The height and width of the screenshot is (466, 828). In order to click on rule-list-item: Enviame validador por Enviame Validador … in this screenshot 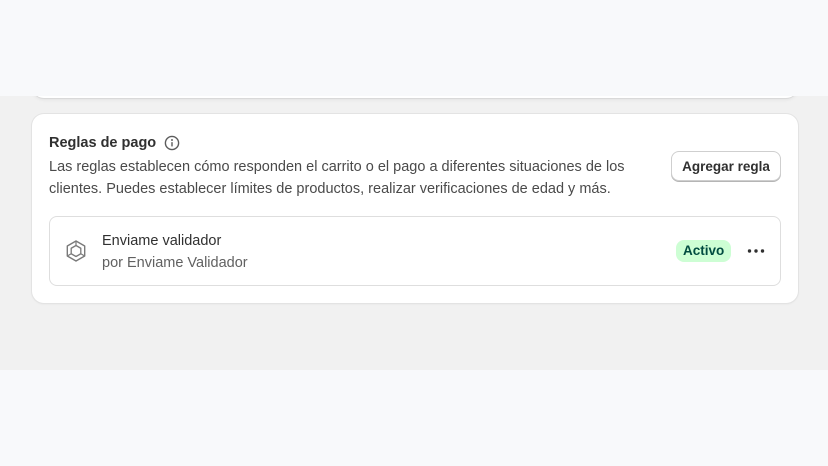, I will do `click(415, 251)`.